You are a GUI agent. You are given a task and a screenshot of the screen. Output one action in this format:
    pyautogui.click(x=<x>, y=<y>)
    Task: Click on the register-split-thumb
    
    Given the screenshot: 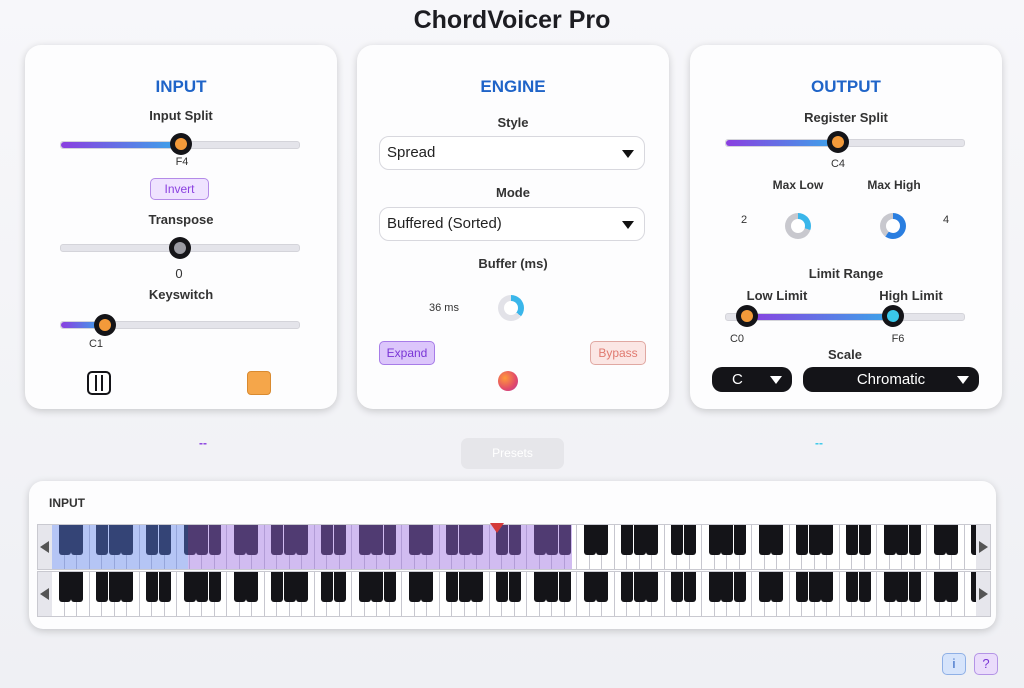 What is the action you would take?
    pyautogui.click(x=838, y=142)
    